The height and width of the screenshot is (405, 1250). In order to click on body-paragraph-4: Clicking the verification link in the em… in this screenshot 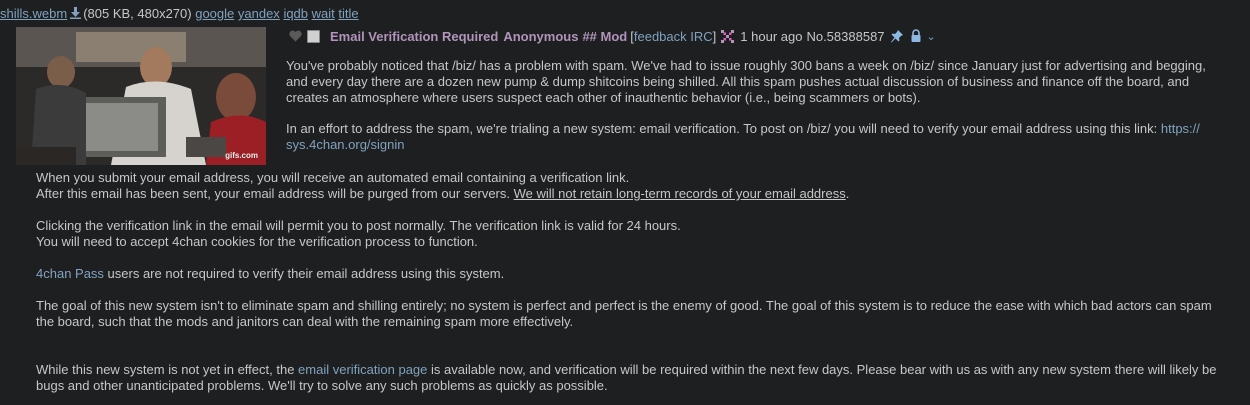, I will do `click(631, 234)`.